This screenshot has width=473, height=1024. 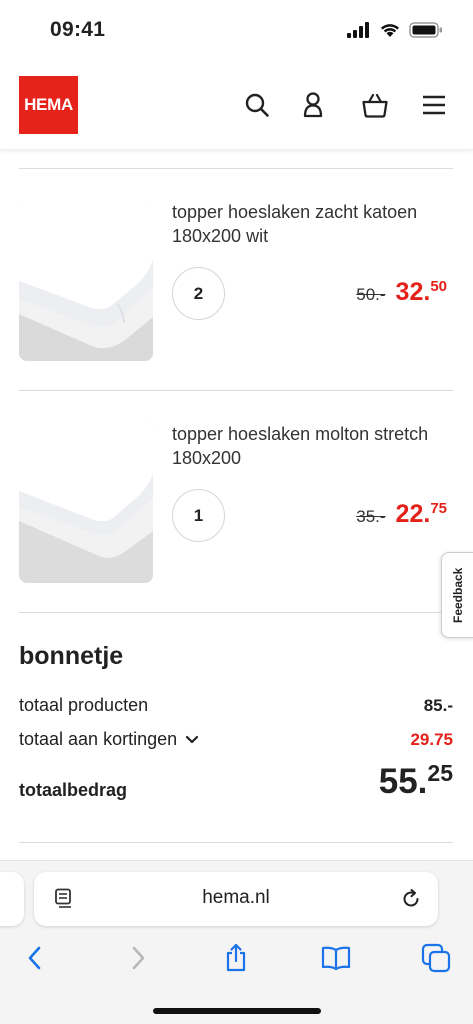 I want to click on share-icon, so click(x=236, y=958).